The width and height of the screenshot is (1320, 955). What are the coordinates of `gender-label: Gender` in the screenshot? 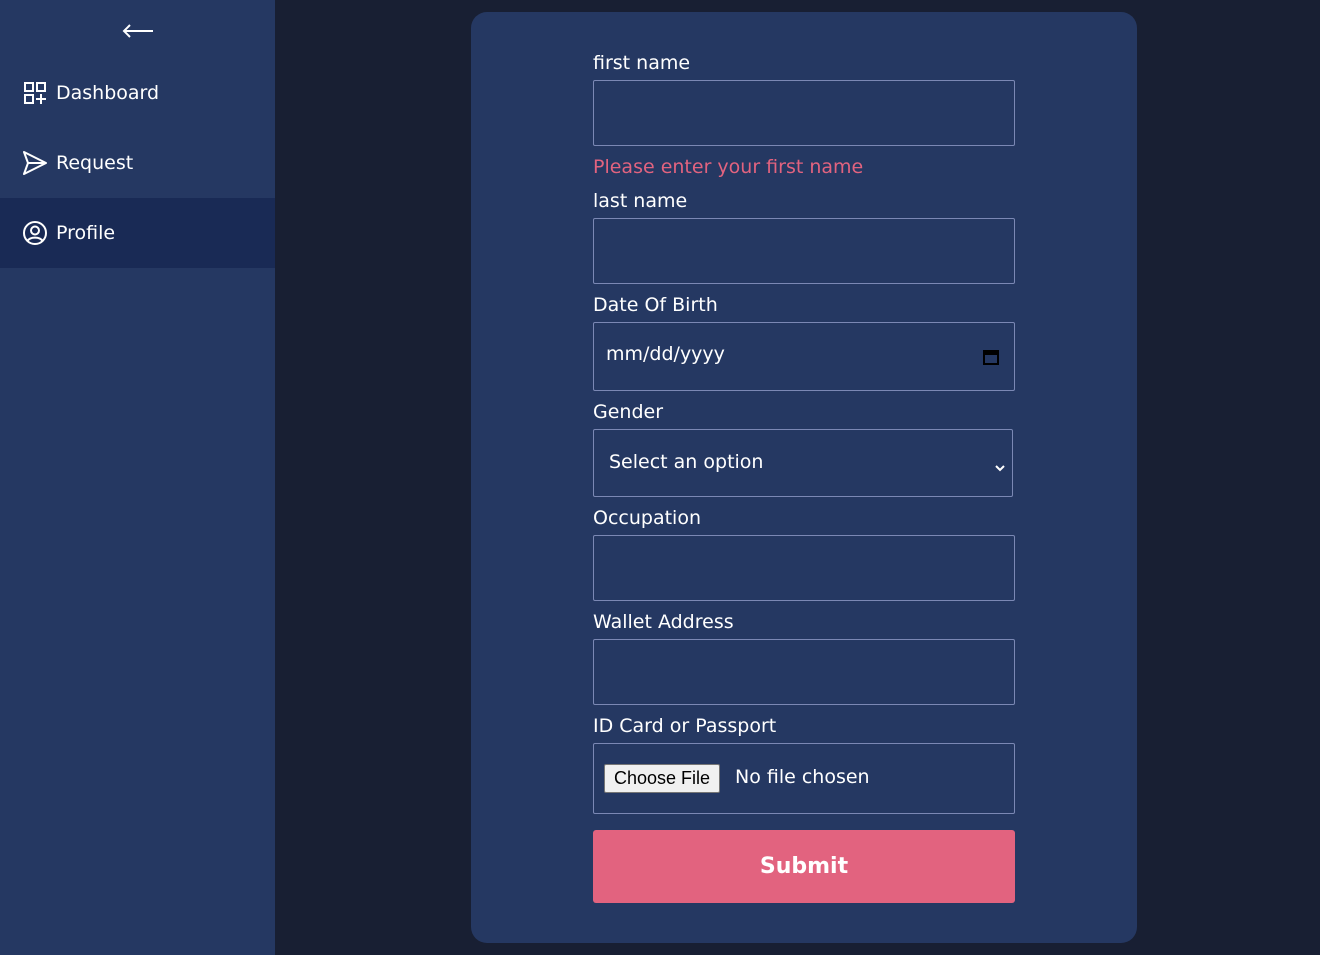 It's located at (628, 412).